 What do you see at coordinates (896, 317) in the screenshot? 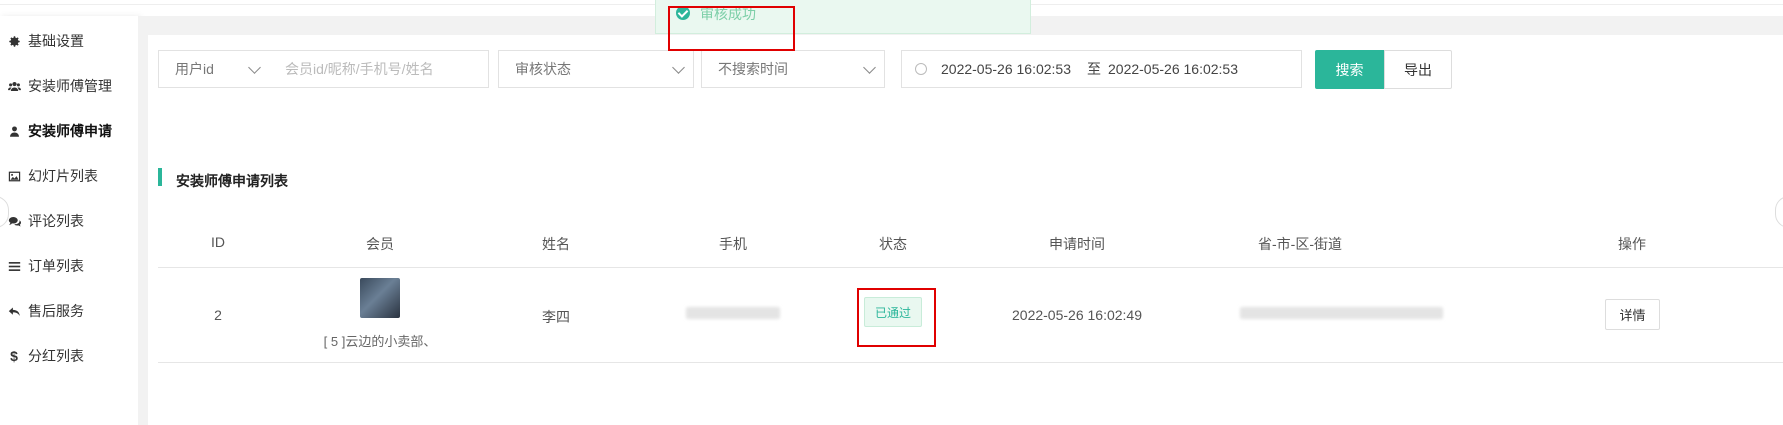
I see `highlight-box-status` at bounding box center [896, 317].